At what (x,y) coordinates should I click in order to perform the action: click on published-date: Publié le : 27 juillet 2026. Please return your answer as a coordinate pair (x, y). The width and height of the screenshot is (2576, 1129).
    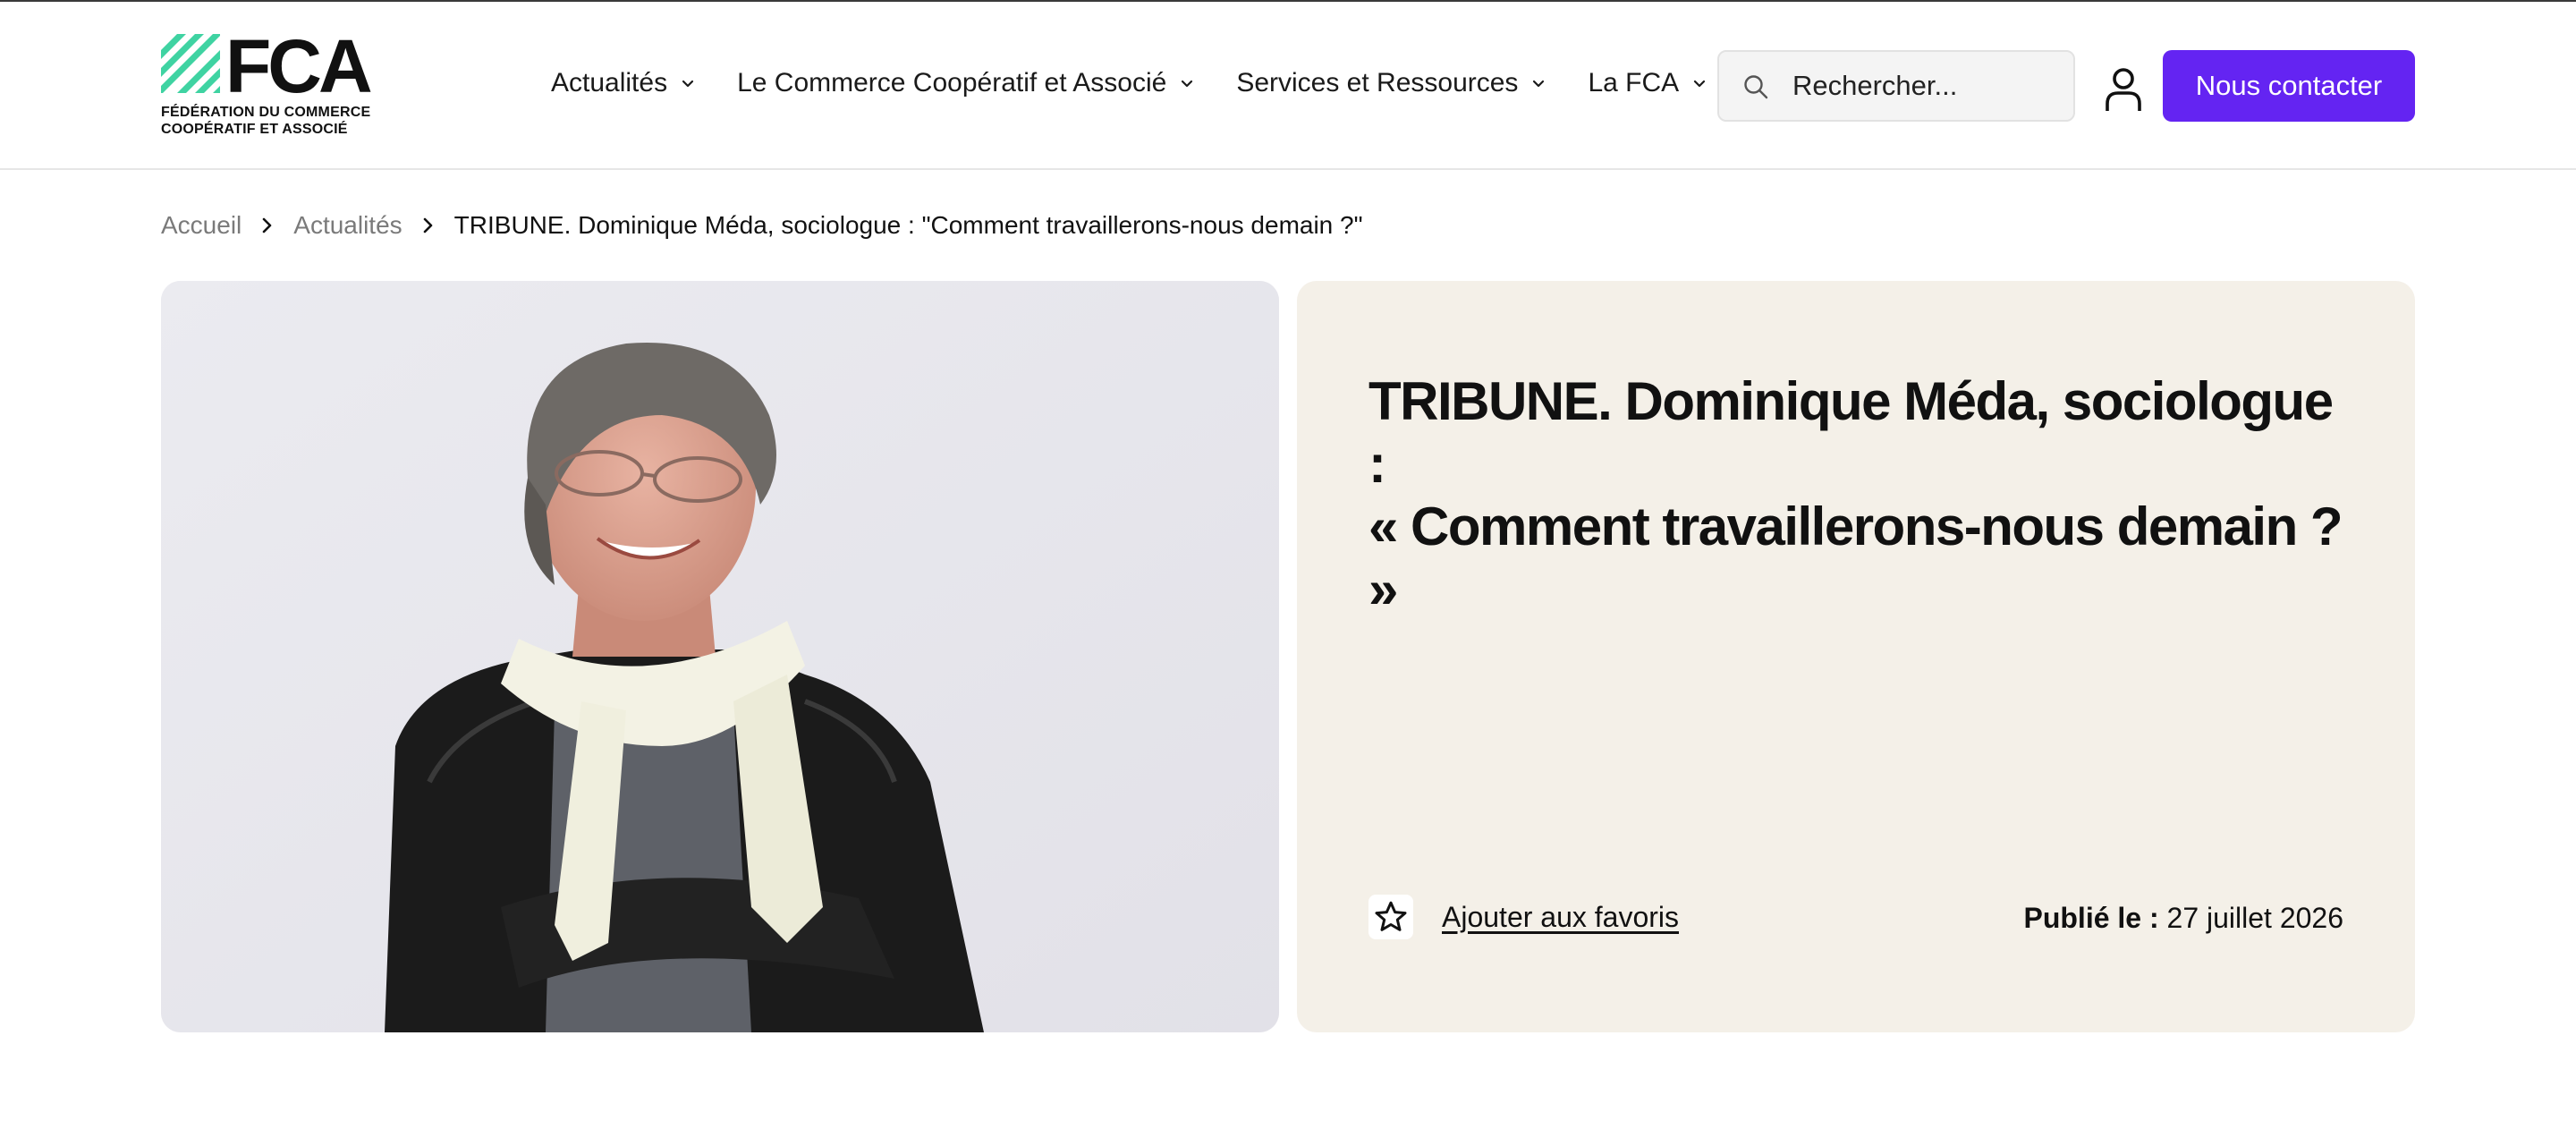
    Looking at the image, I should click on (2183, 918).